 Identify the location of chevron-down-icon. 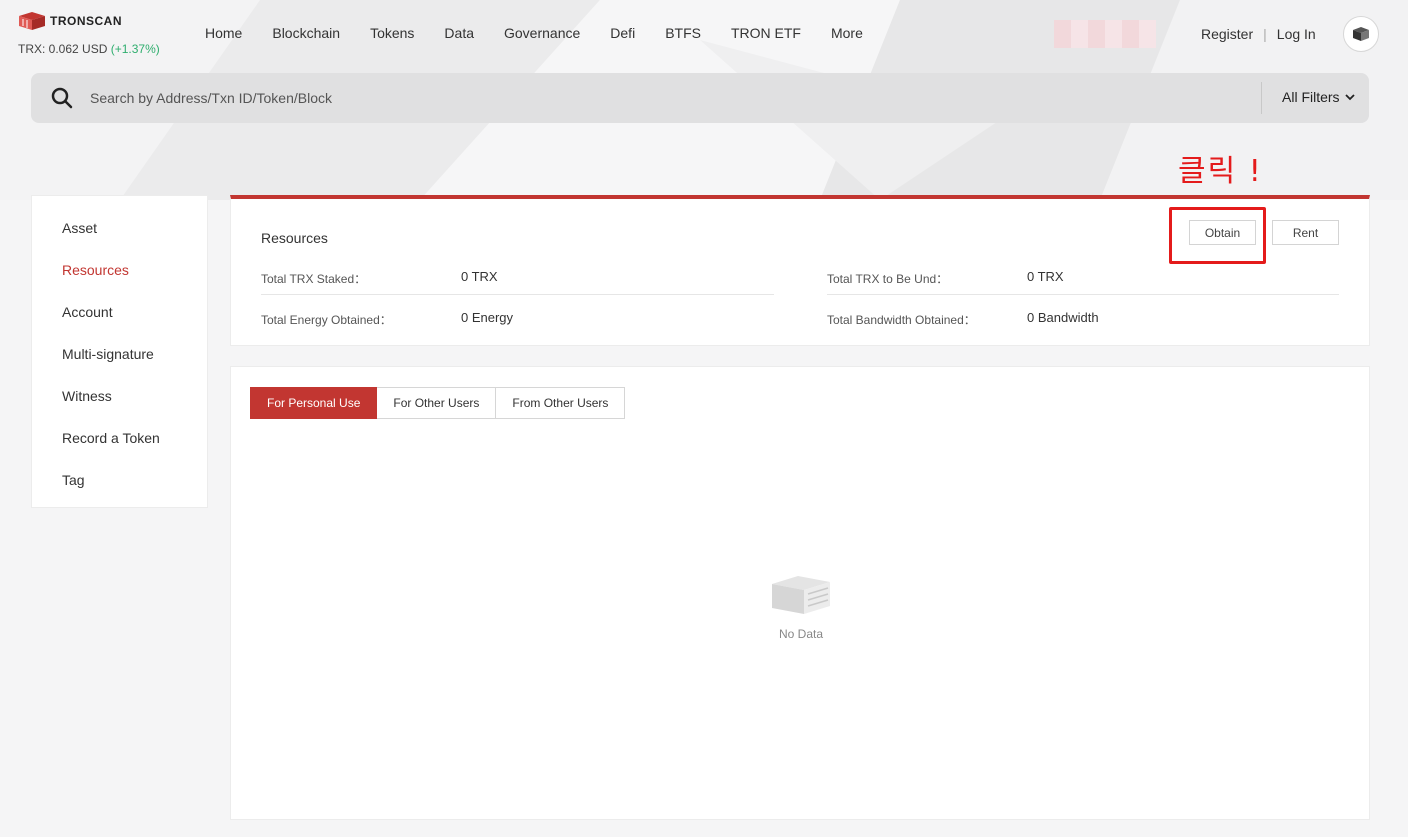
(1349, 96).